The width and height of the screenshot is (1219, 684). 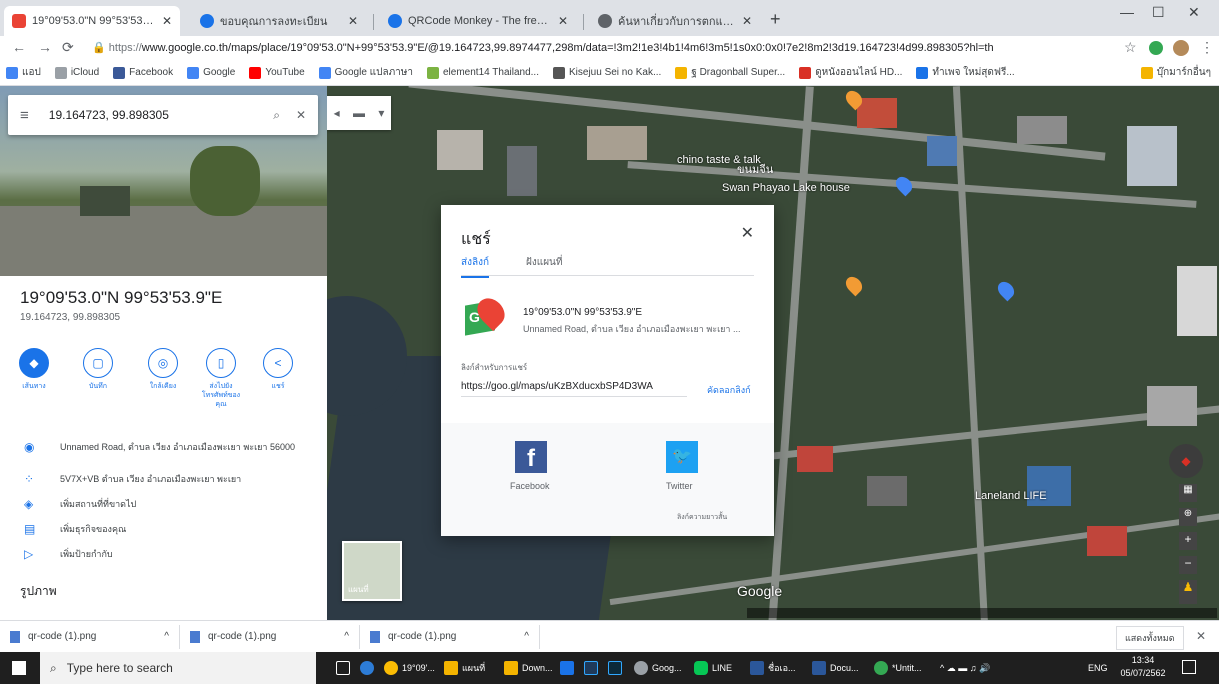 I want to click on system-tray-icons: ^ ☁ ▬ ♫ 🔊, so click(x=965, y=668).